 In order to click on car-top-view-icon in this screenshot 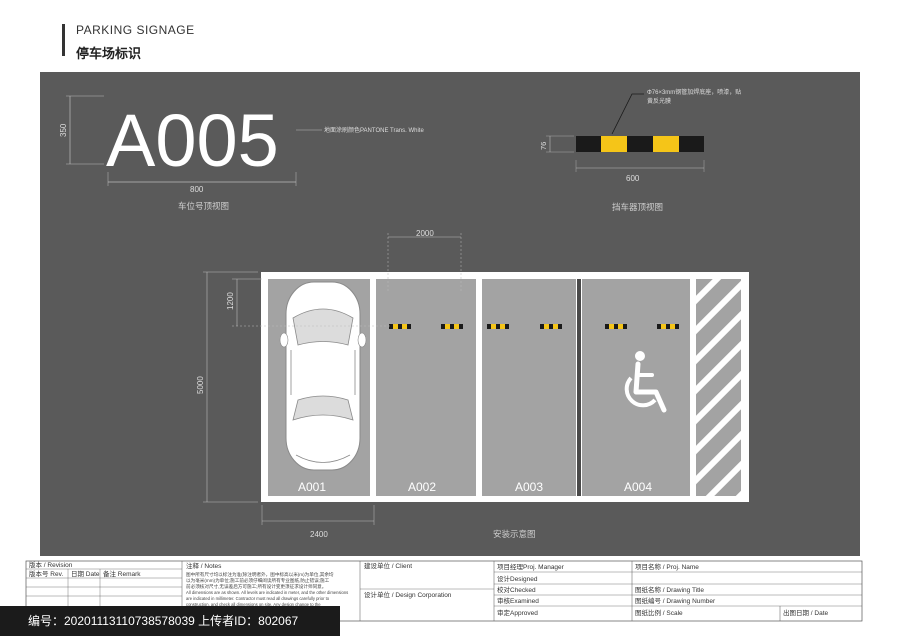, I will do `click(323, 376)`.